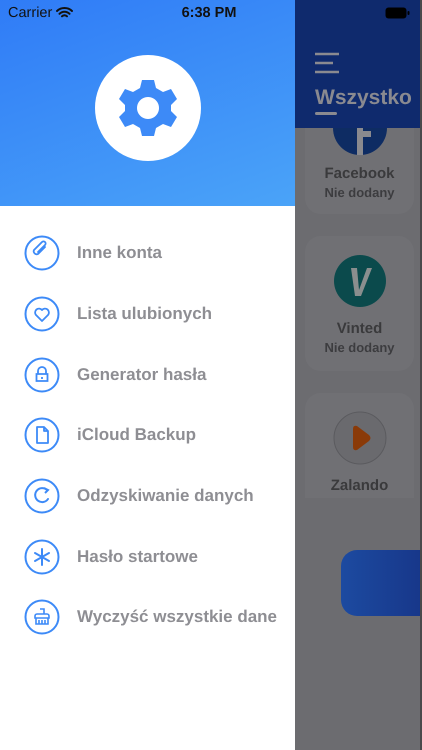  I want to click on paperclip-icon, so click(42, 253).